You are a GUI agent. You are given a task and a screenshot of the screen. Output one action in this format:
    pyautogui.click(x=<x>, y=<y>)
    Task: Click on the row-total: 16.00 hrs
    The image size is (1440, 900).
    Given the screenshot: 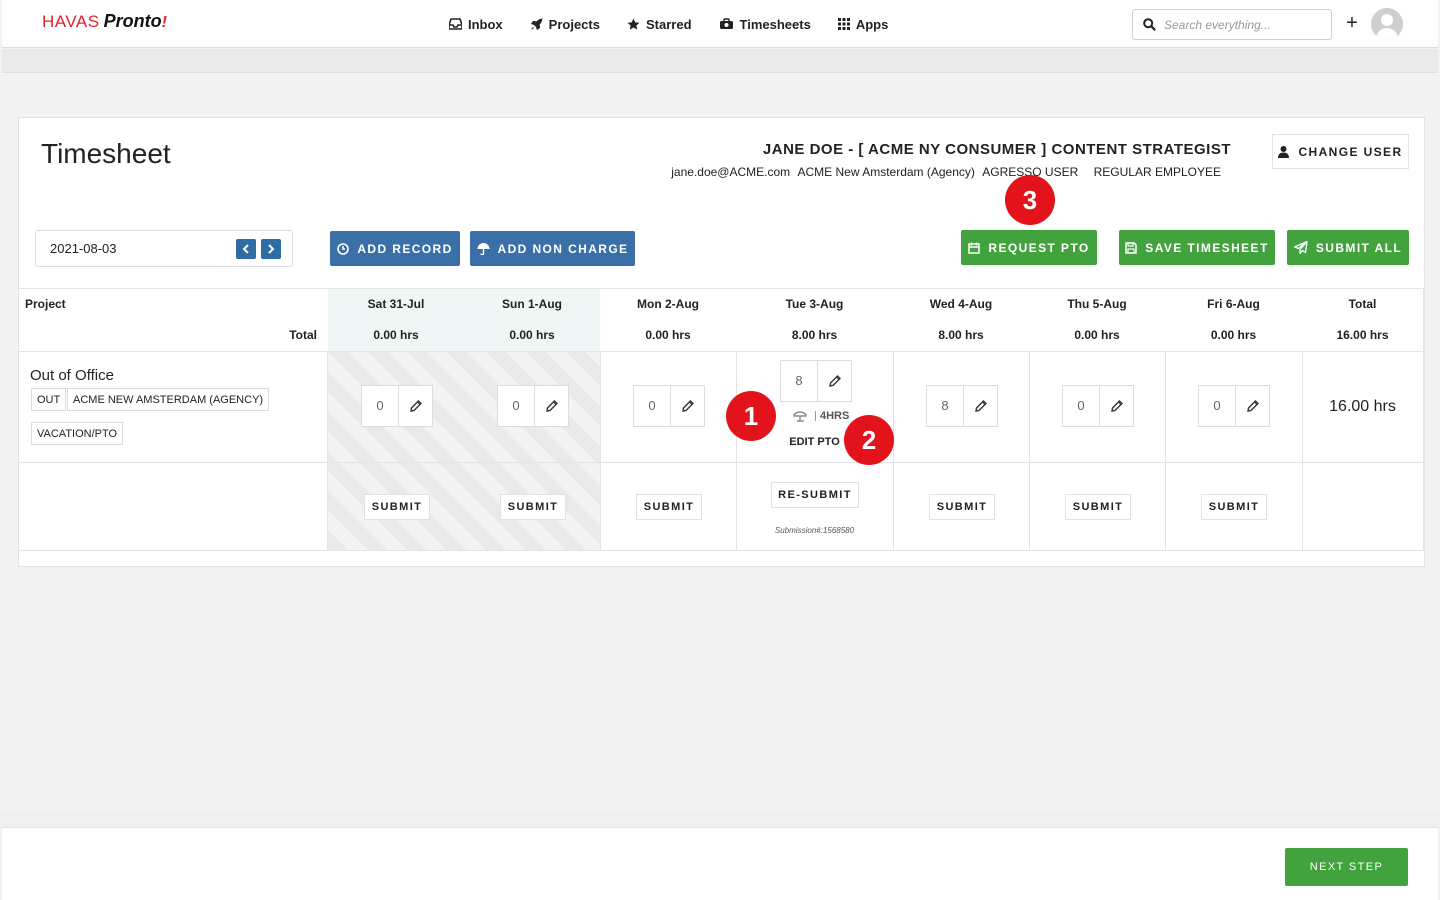 What is the action you would take?
    pyautogui.click(x=1362, y=406)
    